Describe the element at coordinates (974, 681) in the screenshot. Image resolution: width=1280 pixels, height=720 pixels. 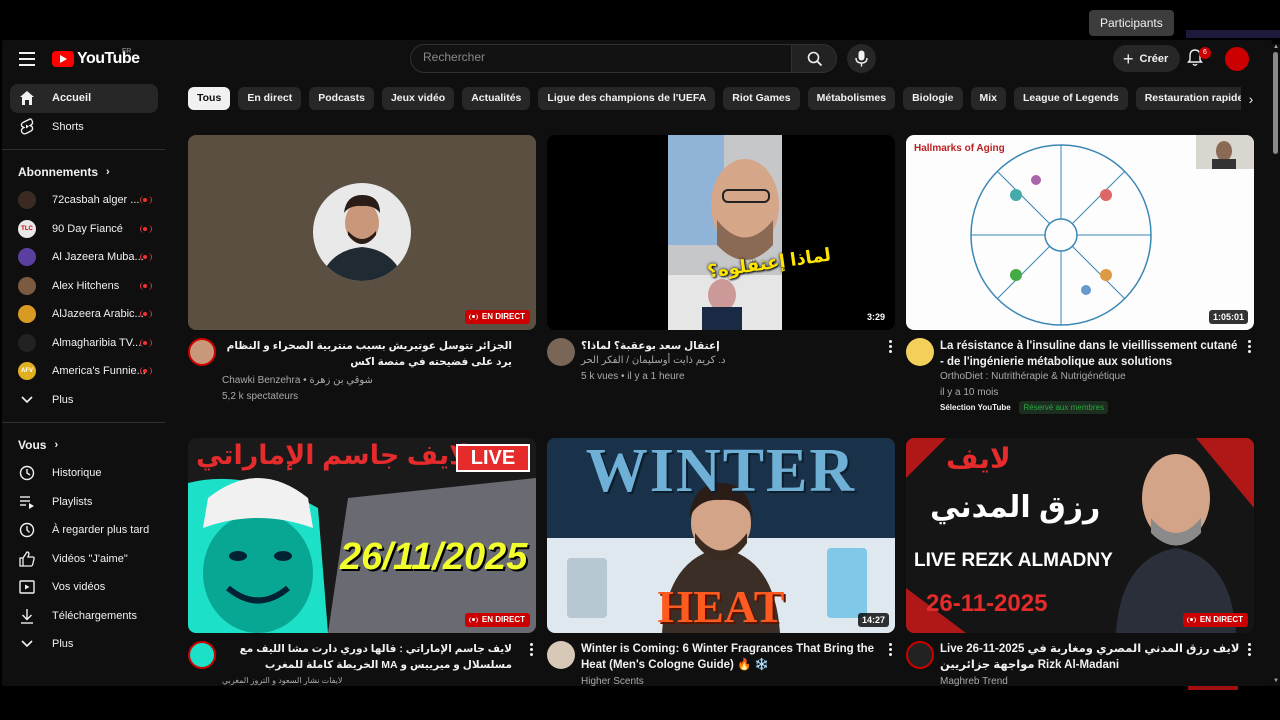
I see `channel-name: Maghreb Trend` at that location.